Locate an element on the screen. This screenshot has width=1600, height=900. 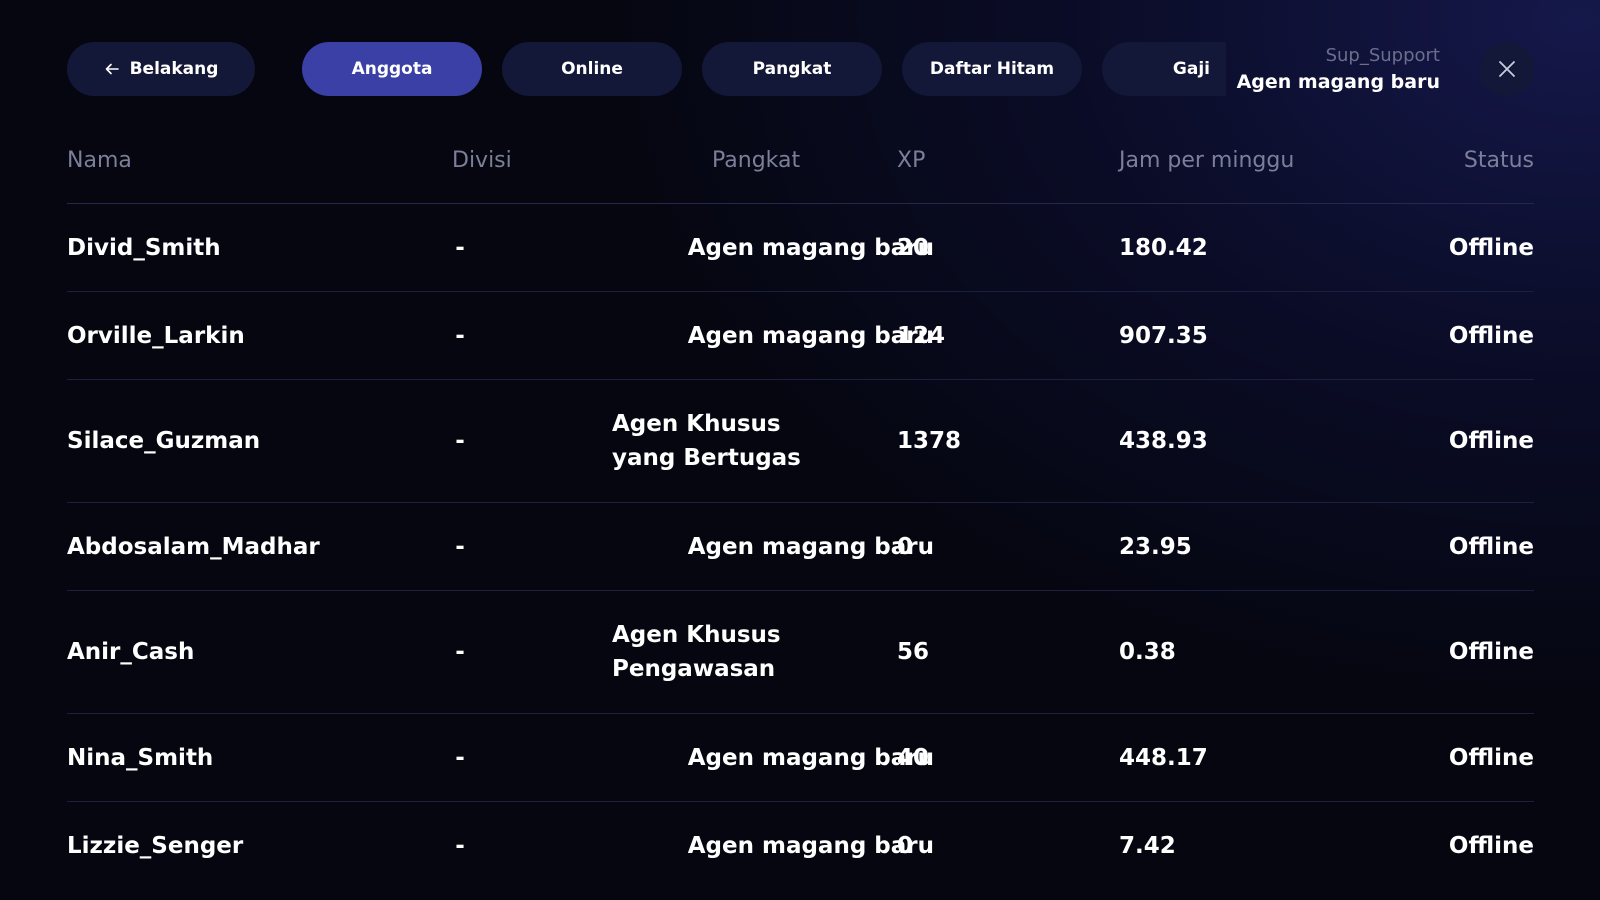
tab-label: Anggota is located at coordinates (392, 69).